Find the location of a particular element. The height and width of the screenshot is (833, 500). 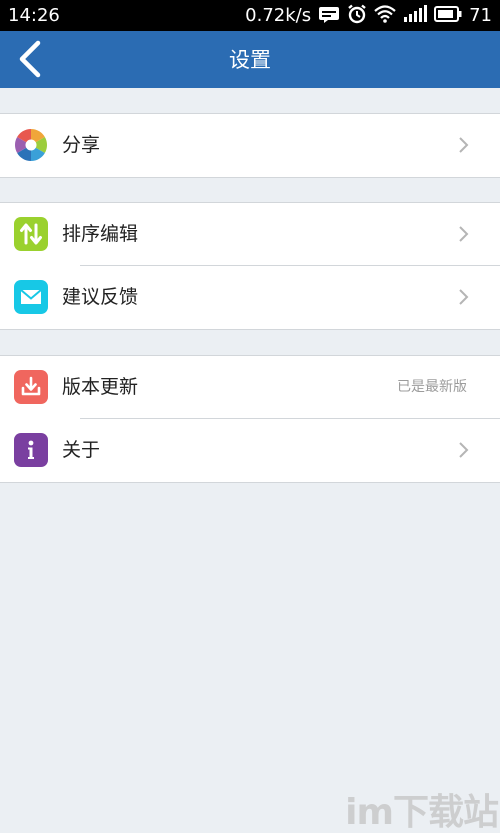

status-time: 14:26 is located at coordinates (34, 15).